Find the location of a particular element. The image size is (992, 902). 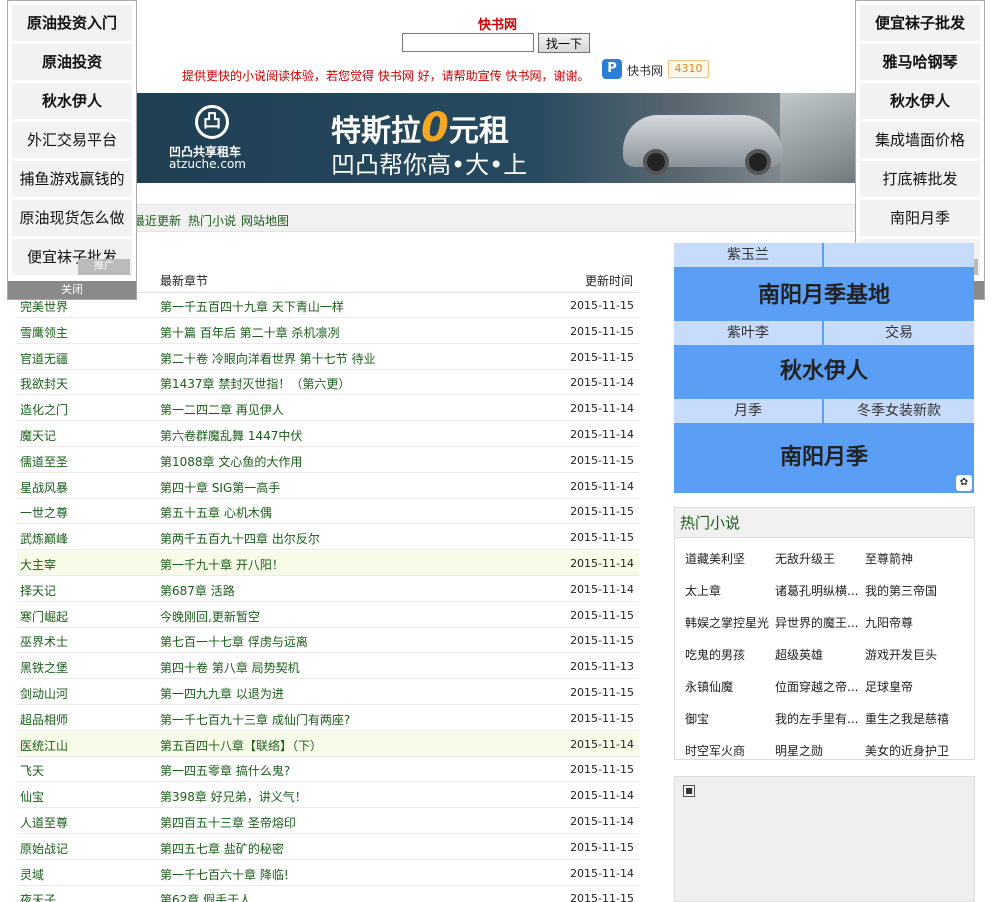

float-ad-item: 捕鱼游戏赢钱的 is located at coordinates (72, 179).